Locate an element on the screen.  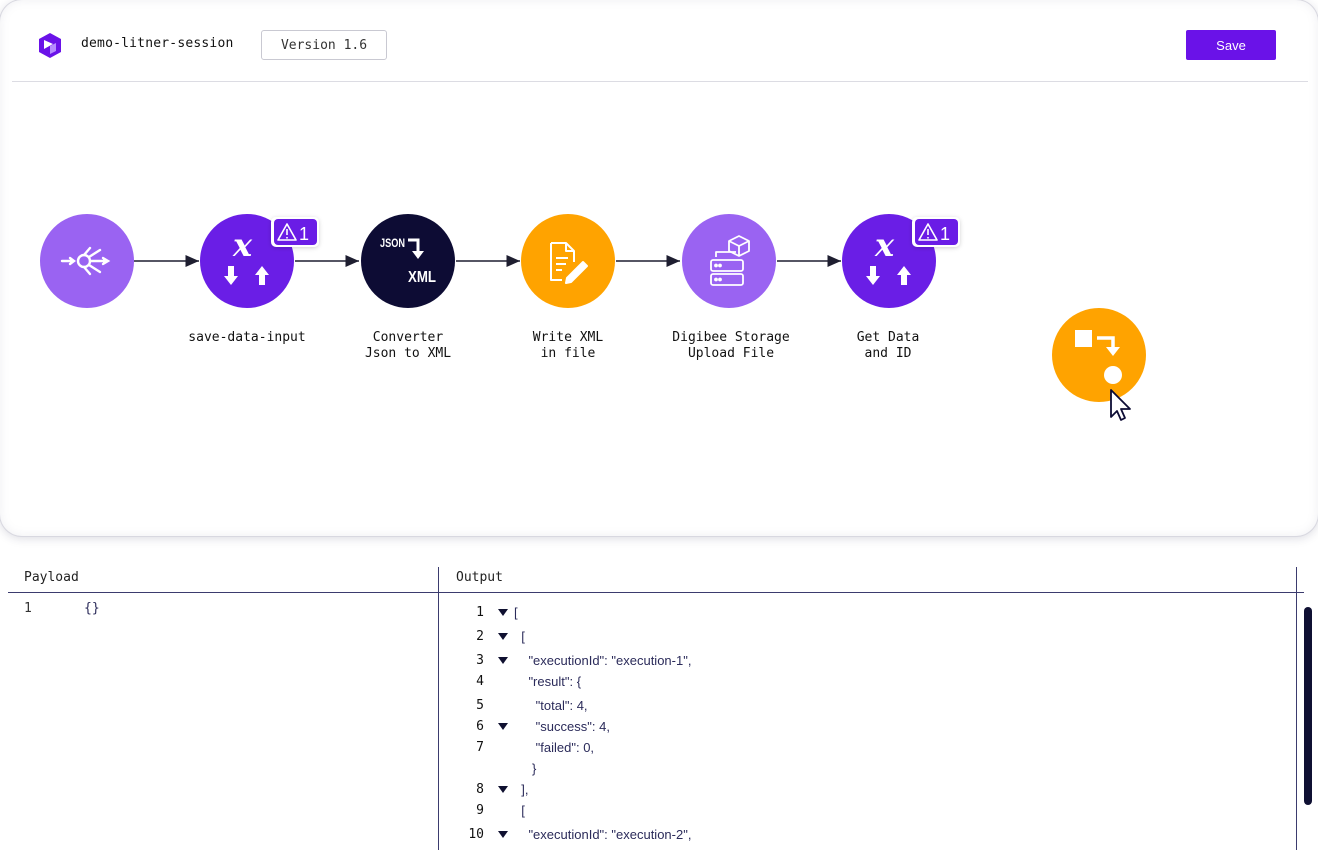
output-line-number: 6 is located at coordinates (480, 726).